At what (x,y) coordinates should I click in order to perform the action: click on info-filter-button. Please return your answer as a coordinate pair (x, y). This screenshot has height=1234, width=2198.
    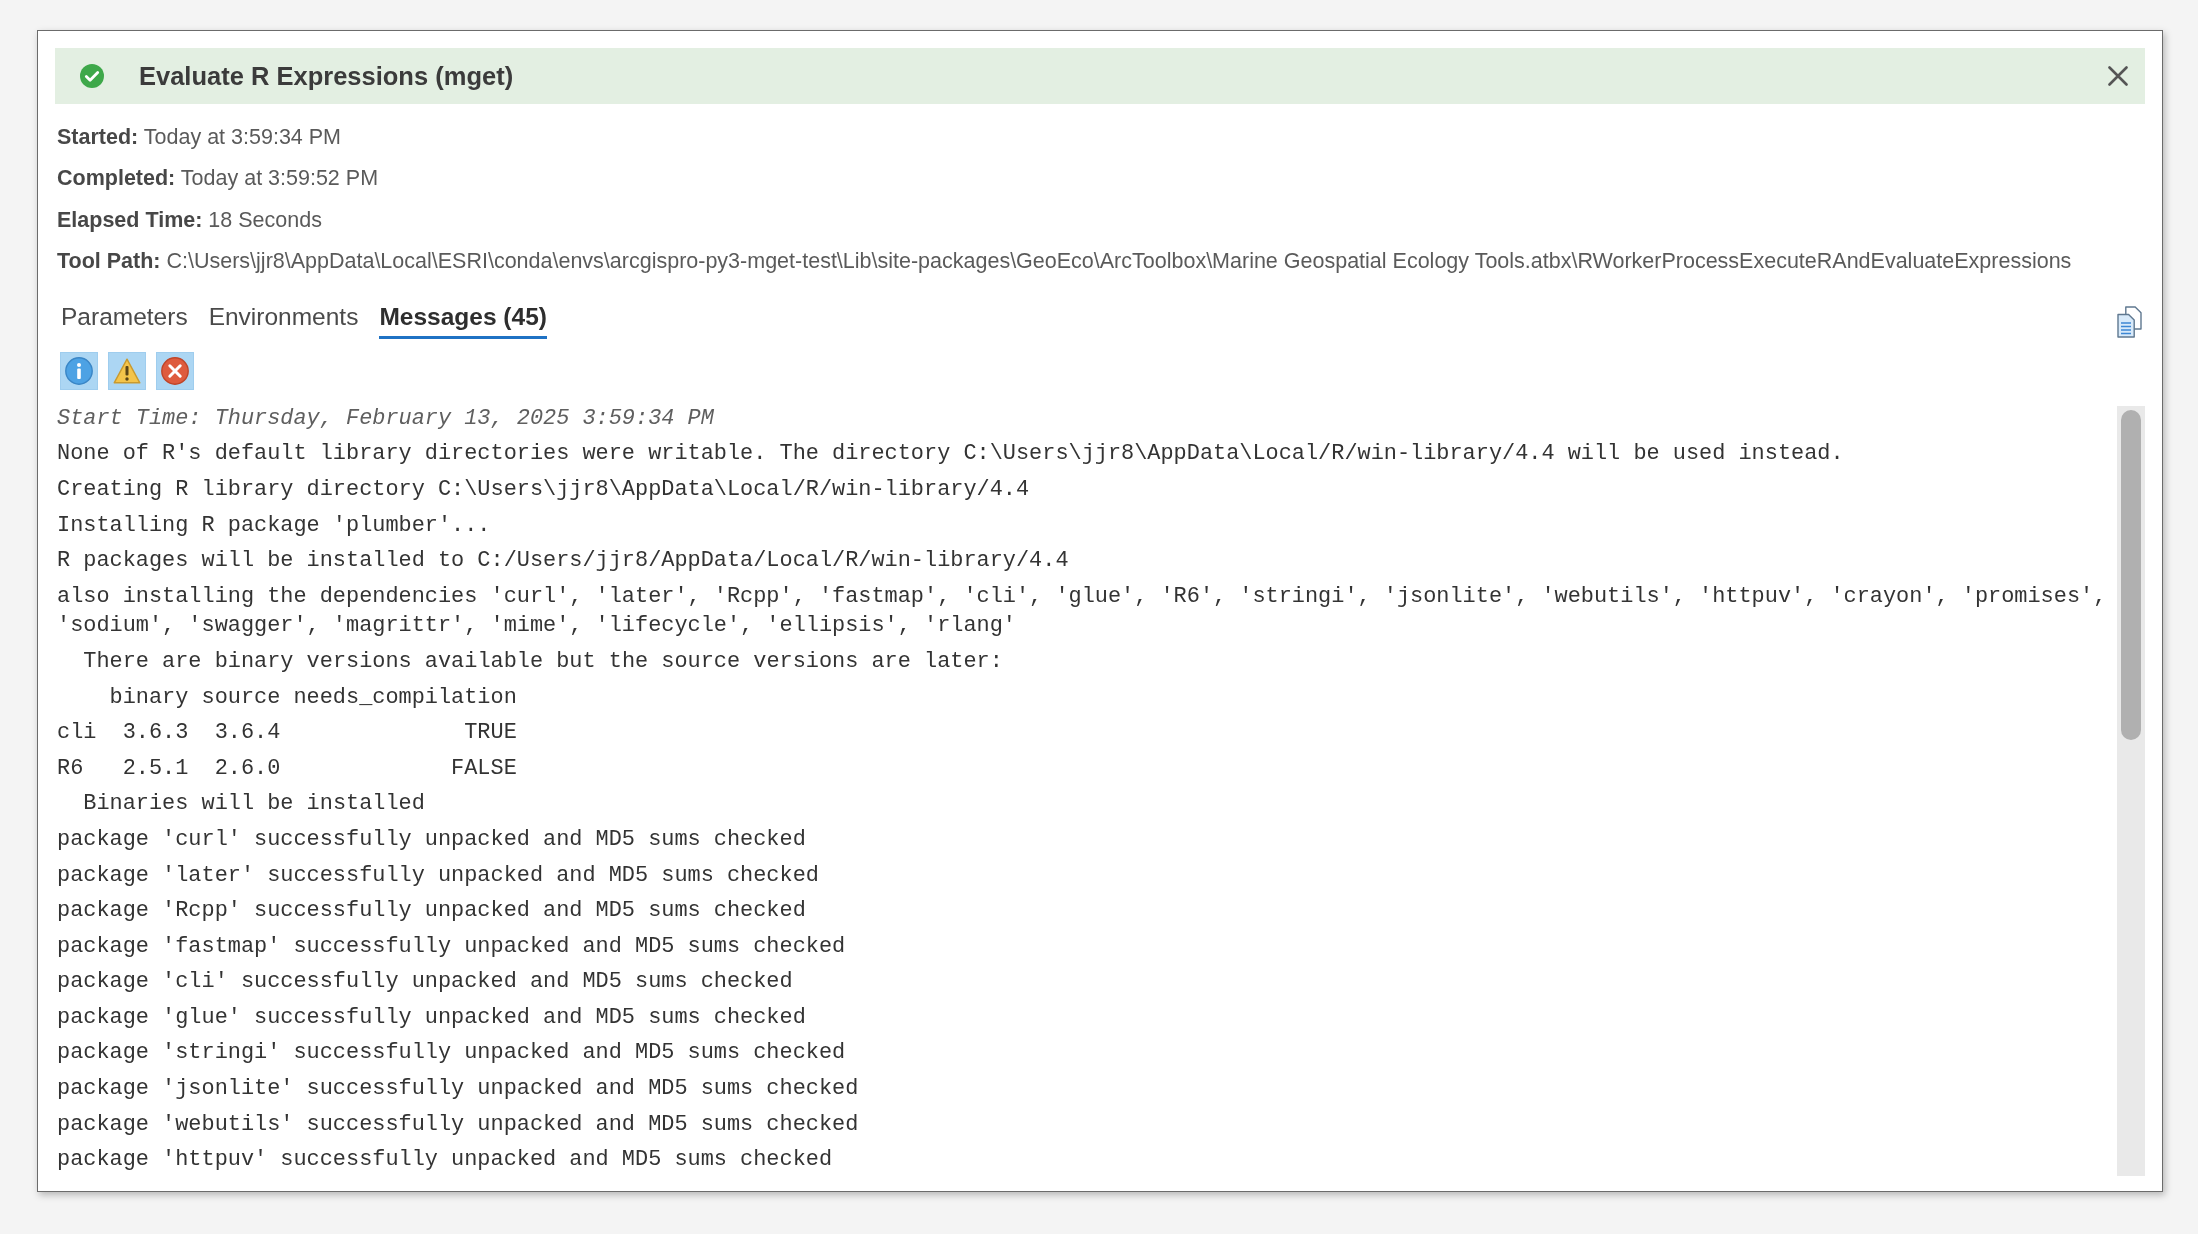
    Looking at the image, I should click on (79, 370).